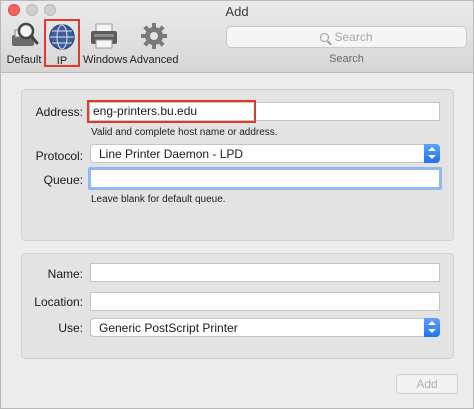 This screenshot has height=409, width=474. I want to click on toolbar-default-button: Default, so click(24, 43).